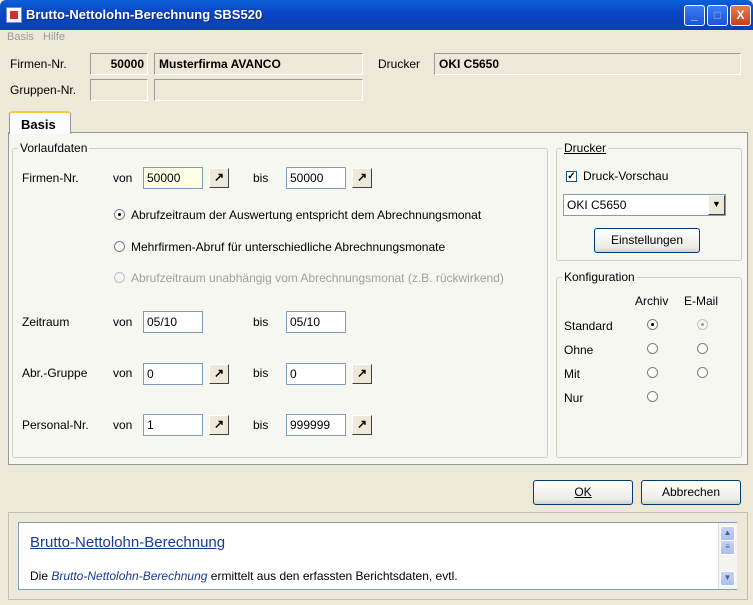 The height and width of the screenshot is (605, 753). Describe the element at coordinates (316, 374) in the screenshot. I see `abr-gruppe-bis-input: 0` at that location.